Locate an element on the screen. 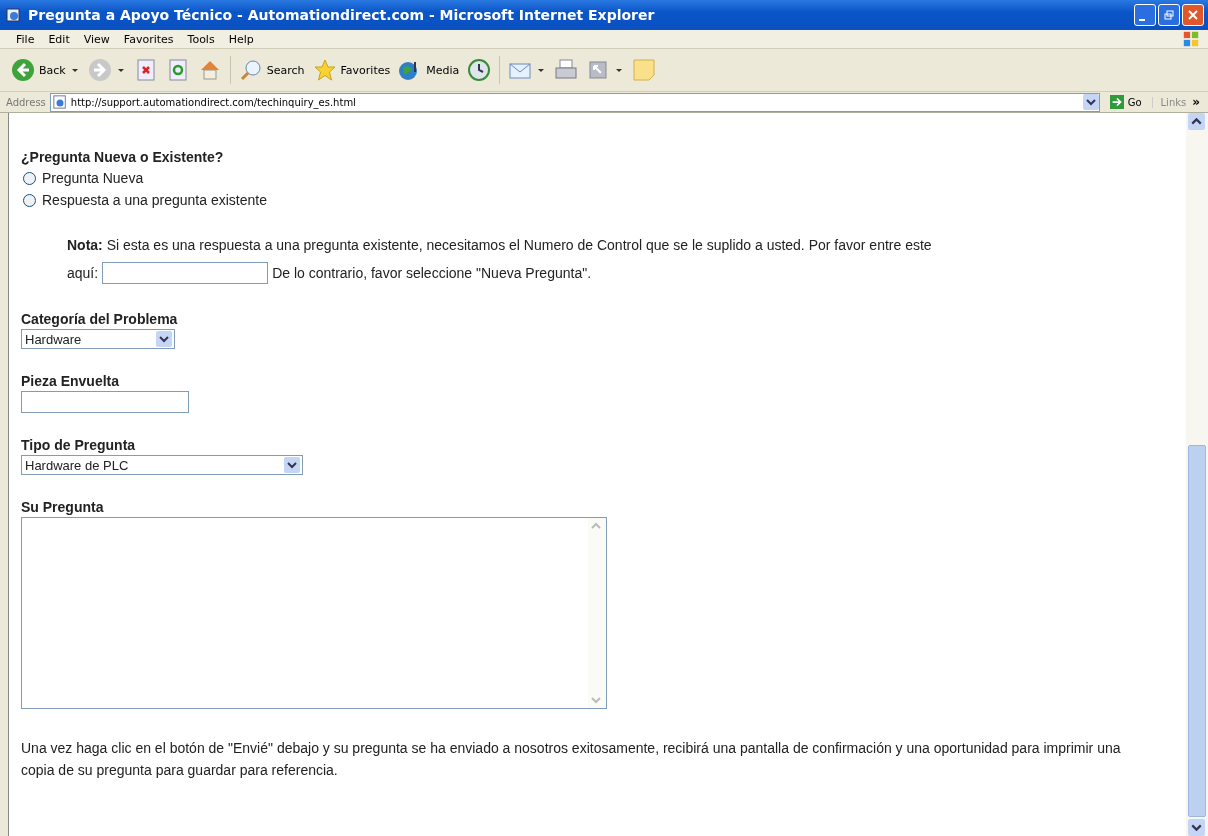 Image resolution: width=1208 pixels, height=836 pixels. menu-item: Edit is located at coordinates (59, 39).